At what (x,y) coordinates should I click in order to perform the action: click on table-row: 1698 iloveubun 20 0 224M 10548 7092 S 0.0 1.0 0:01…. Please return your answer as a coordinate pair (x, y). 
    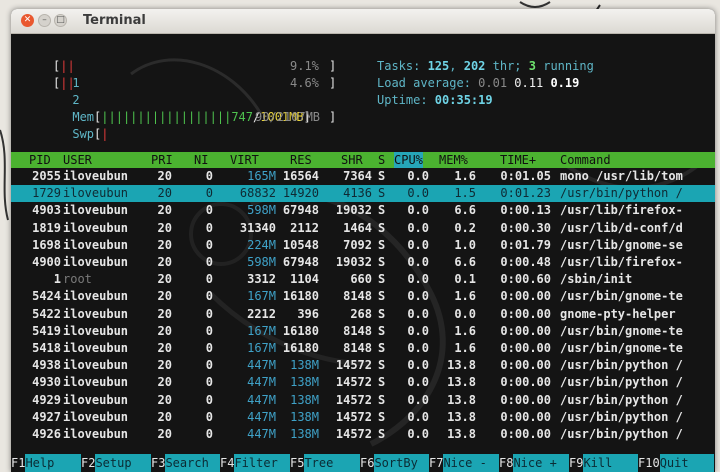
    Looking at the image, I should click on (363, 245).